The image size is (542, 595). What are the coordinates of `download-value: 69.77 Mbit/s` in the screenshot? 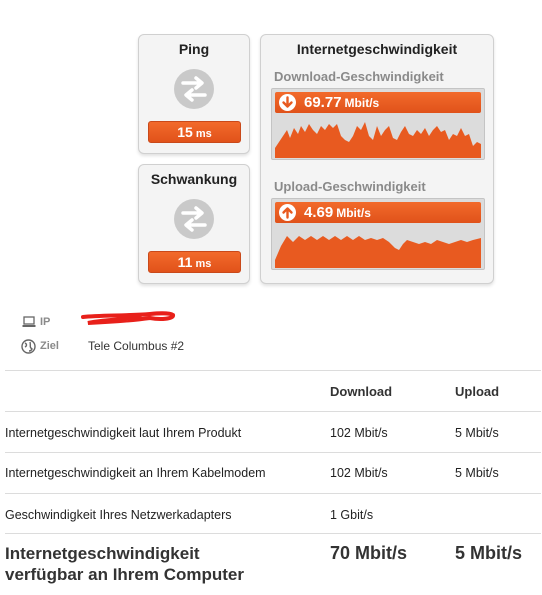 It's located at (378, 102).